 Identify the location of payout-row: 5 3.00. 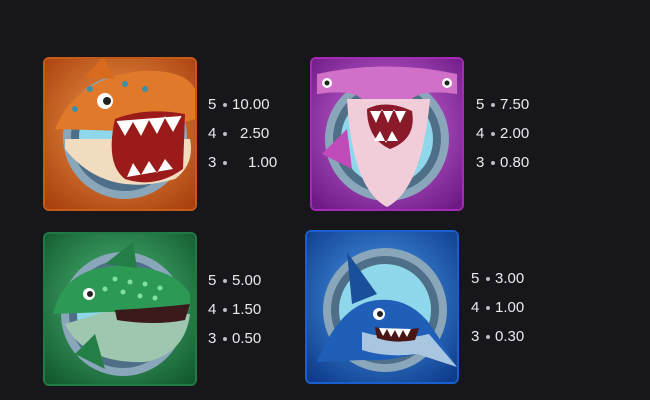
(526, 278).